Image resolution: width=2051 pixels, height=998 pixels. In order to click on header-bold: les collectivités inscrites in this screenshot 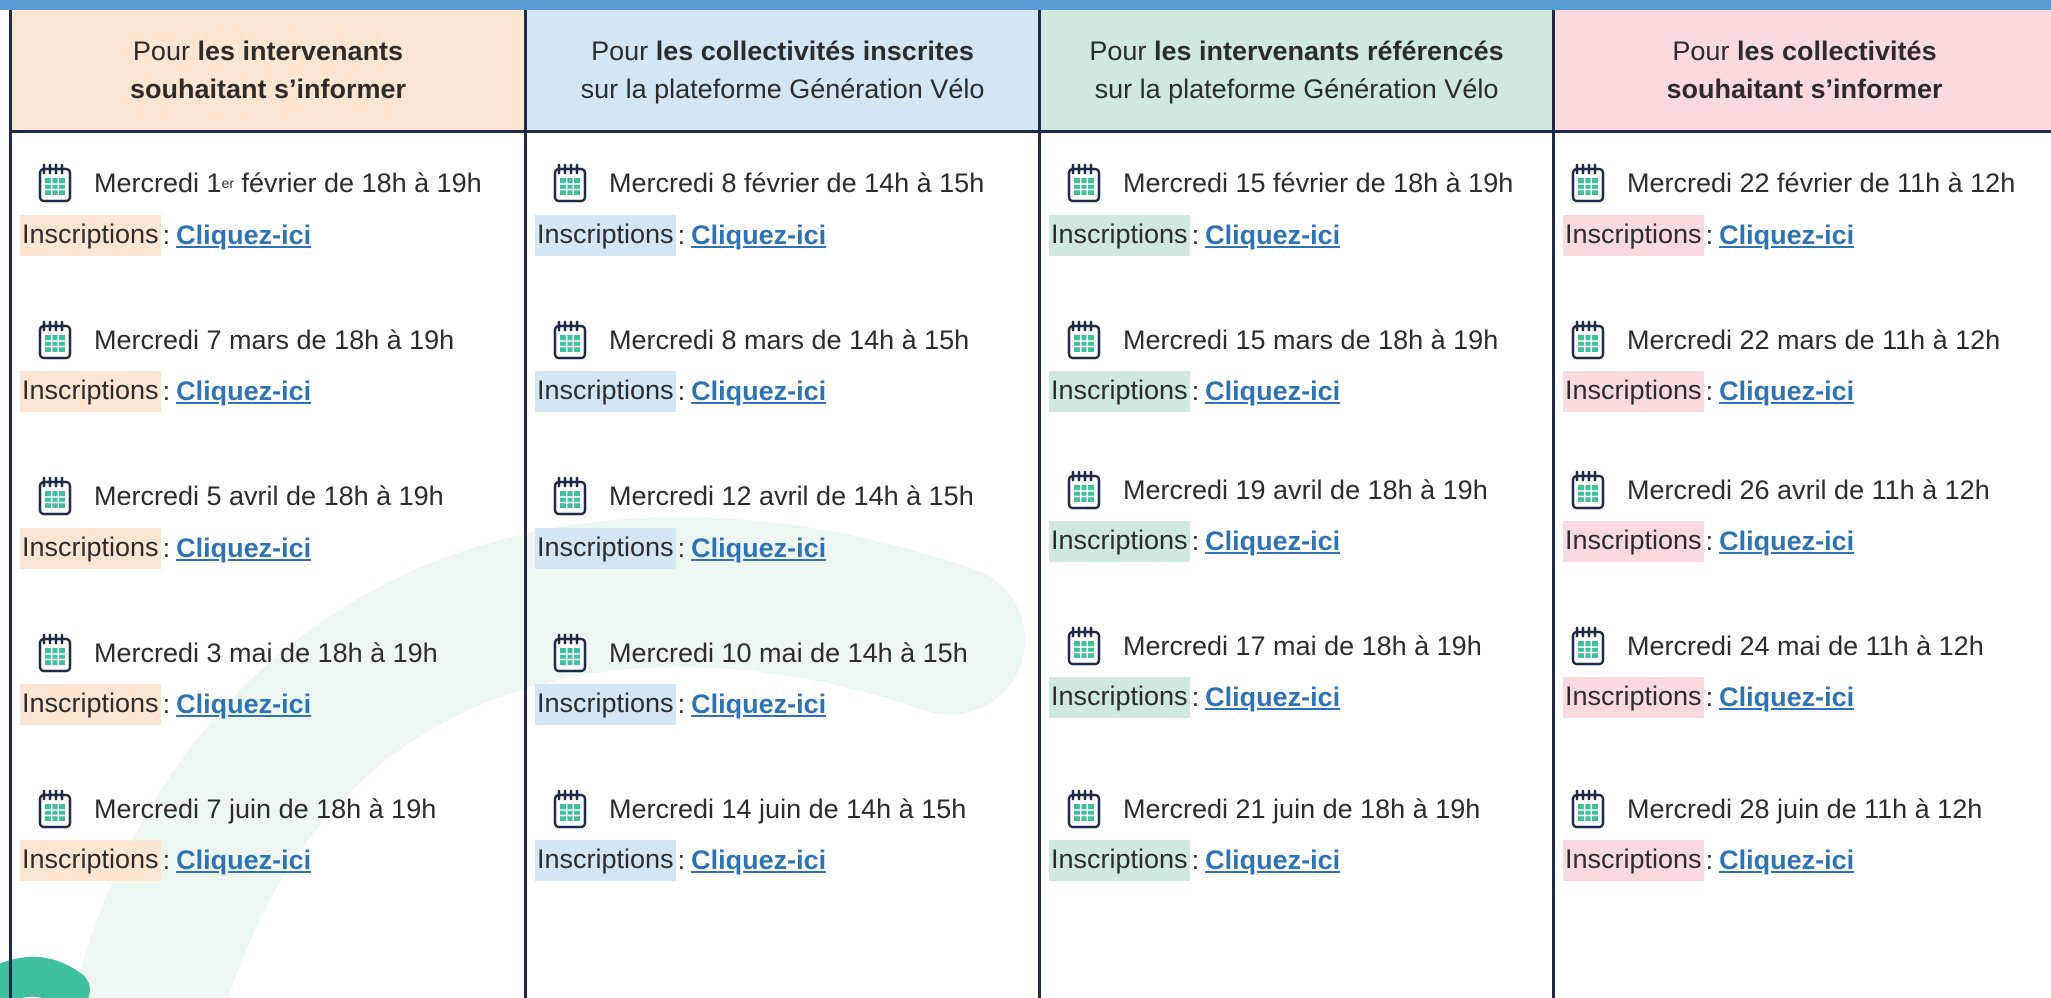, I will do `click(814, 51)`.